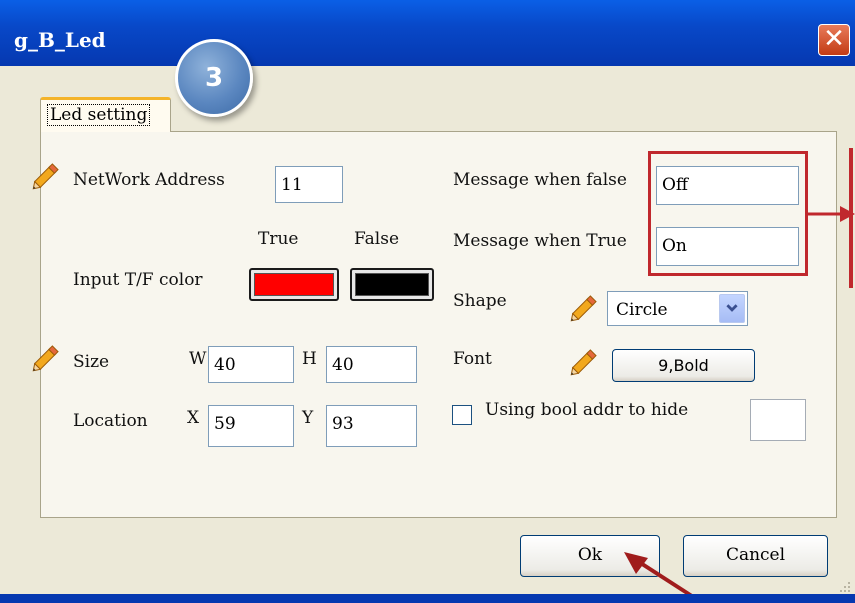 This screenshot has height=603, width=855. I want to click on true-color-swatch, so click(294, 284).